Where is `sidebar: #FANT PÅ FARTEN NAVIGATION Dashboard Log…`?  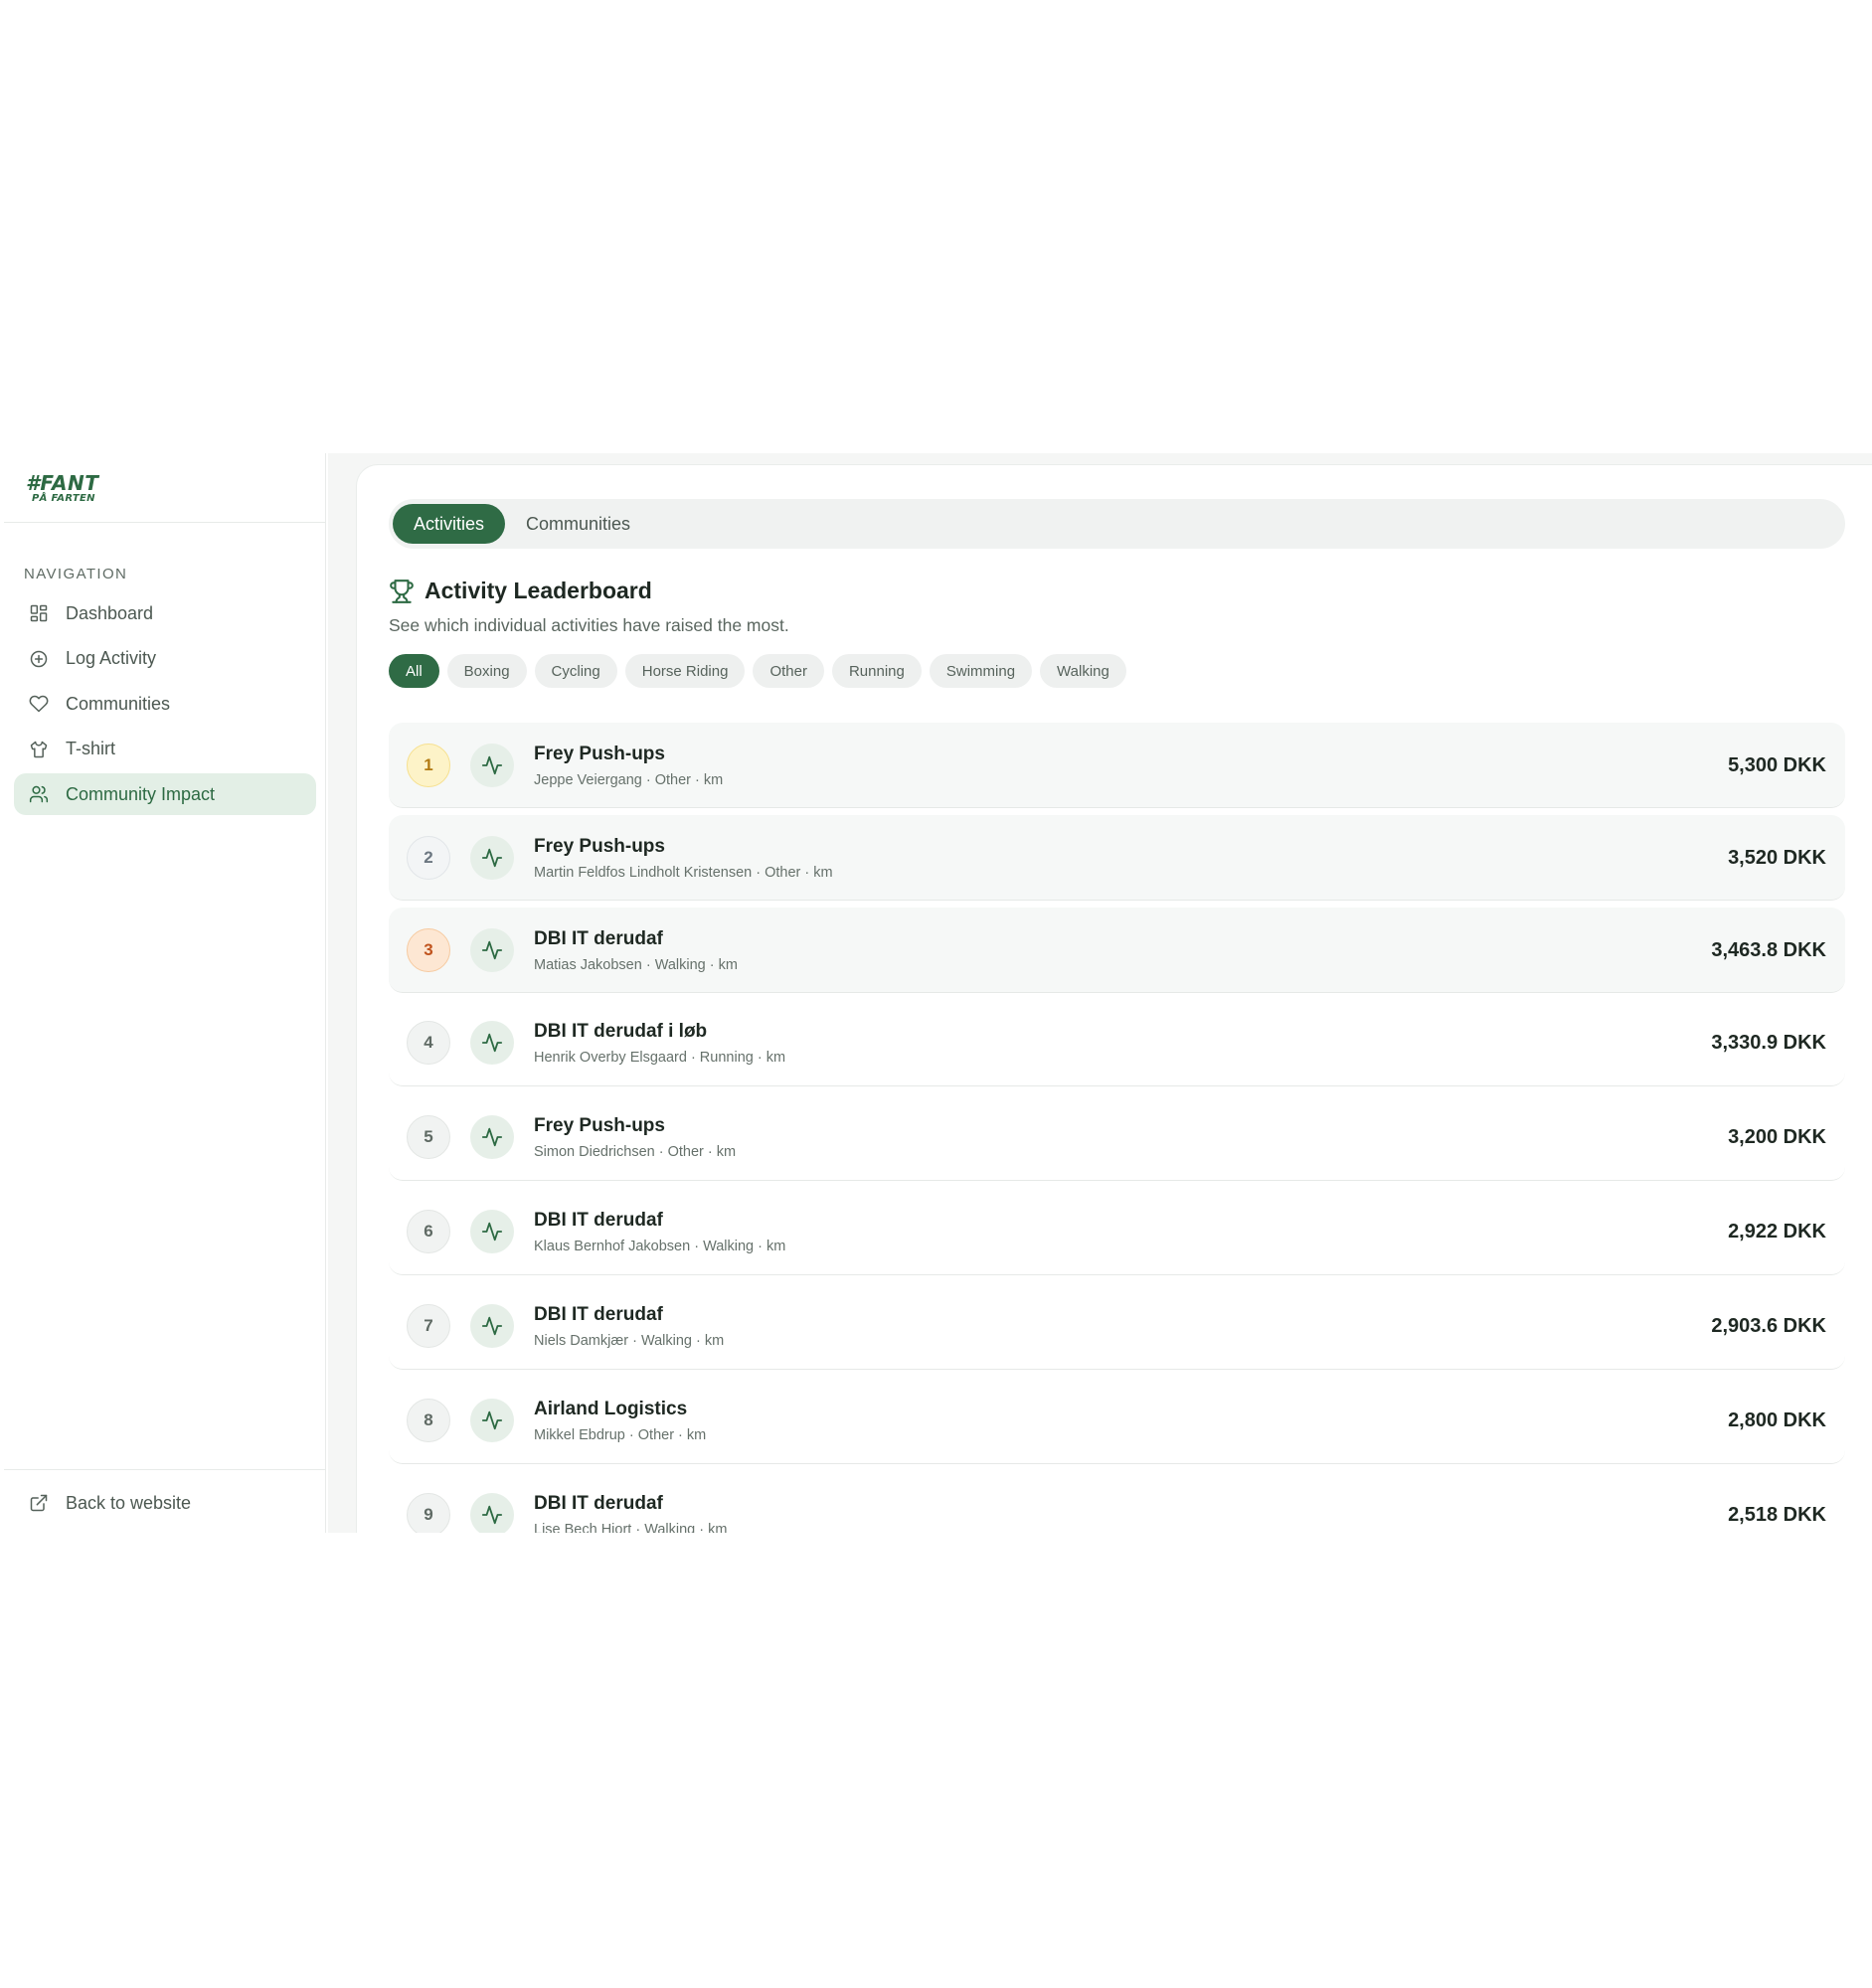 sidebar: #FANT PÅ FARTEN NAVIGATION Dashboard Log… is located at coordinates (163, 993).